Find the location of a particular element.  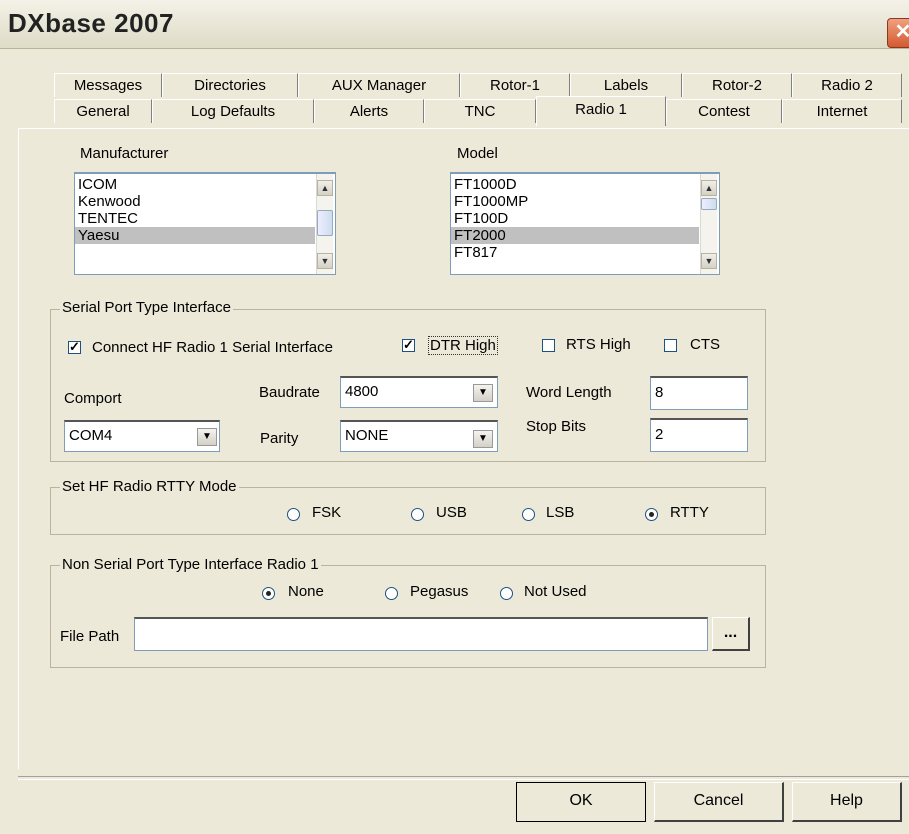

tab-radio-1: Radio 1 is located at coordinates (601, 111).